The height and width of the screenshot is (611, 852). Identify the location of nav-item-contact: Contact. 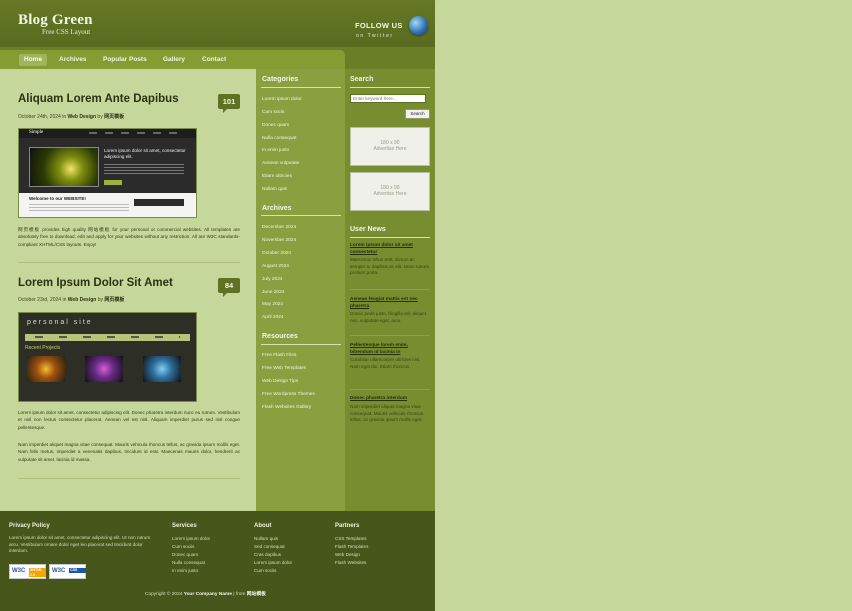
(214, 60).